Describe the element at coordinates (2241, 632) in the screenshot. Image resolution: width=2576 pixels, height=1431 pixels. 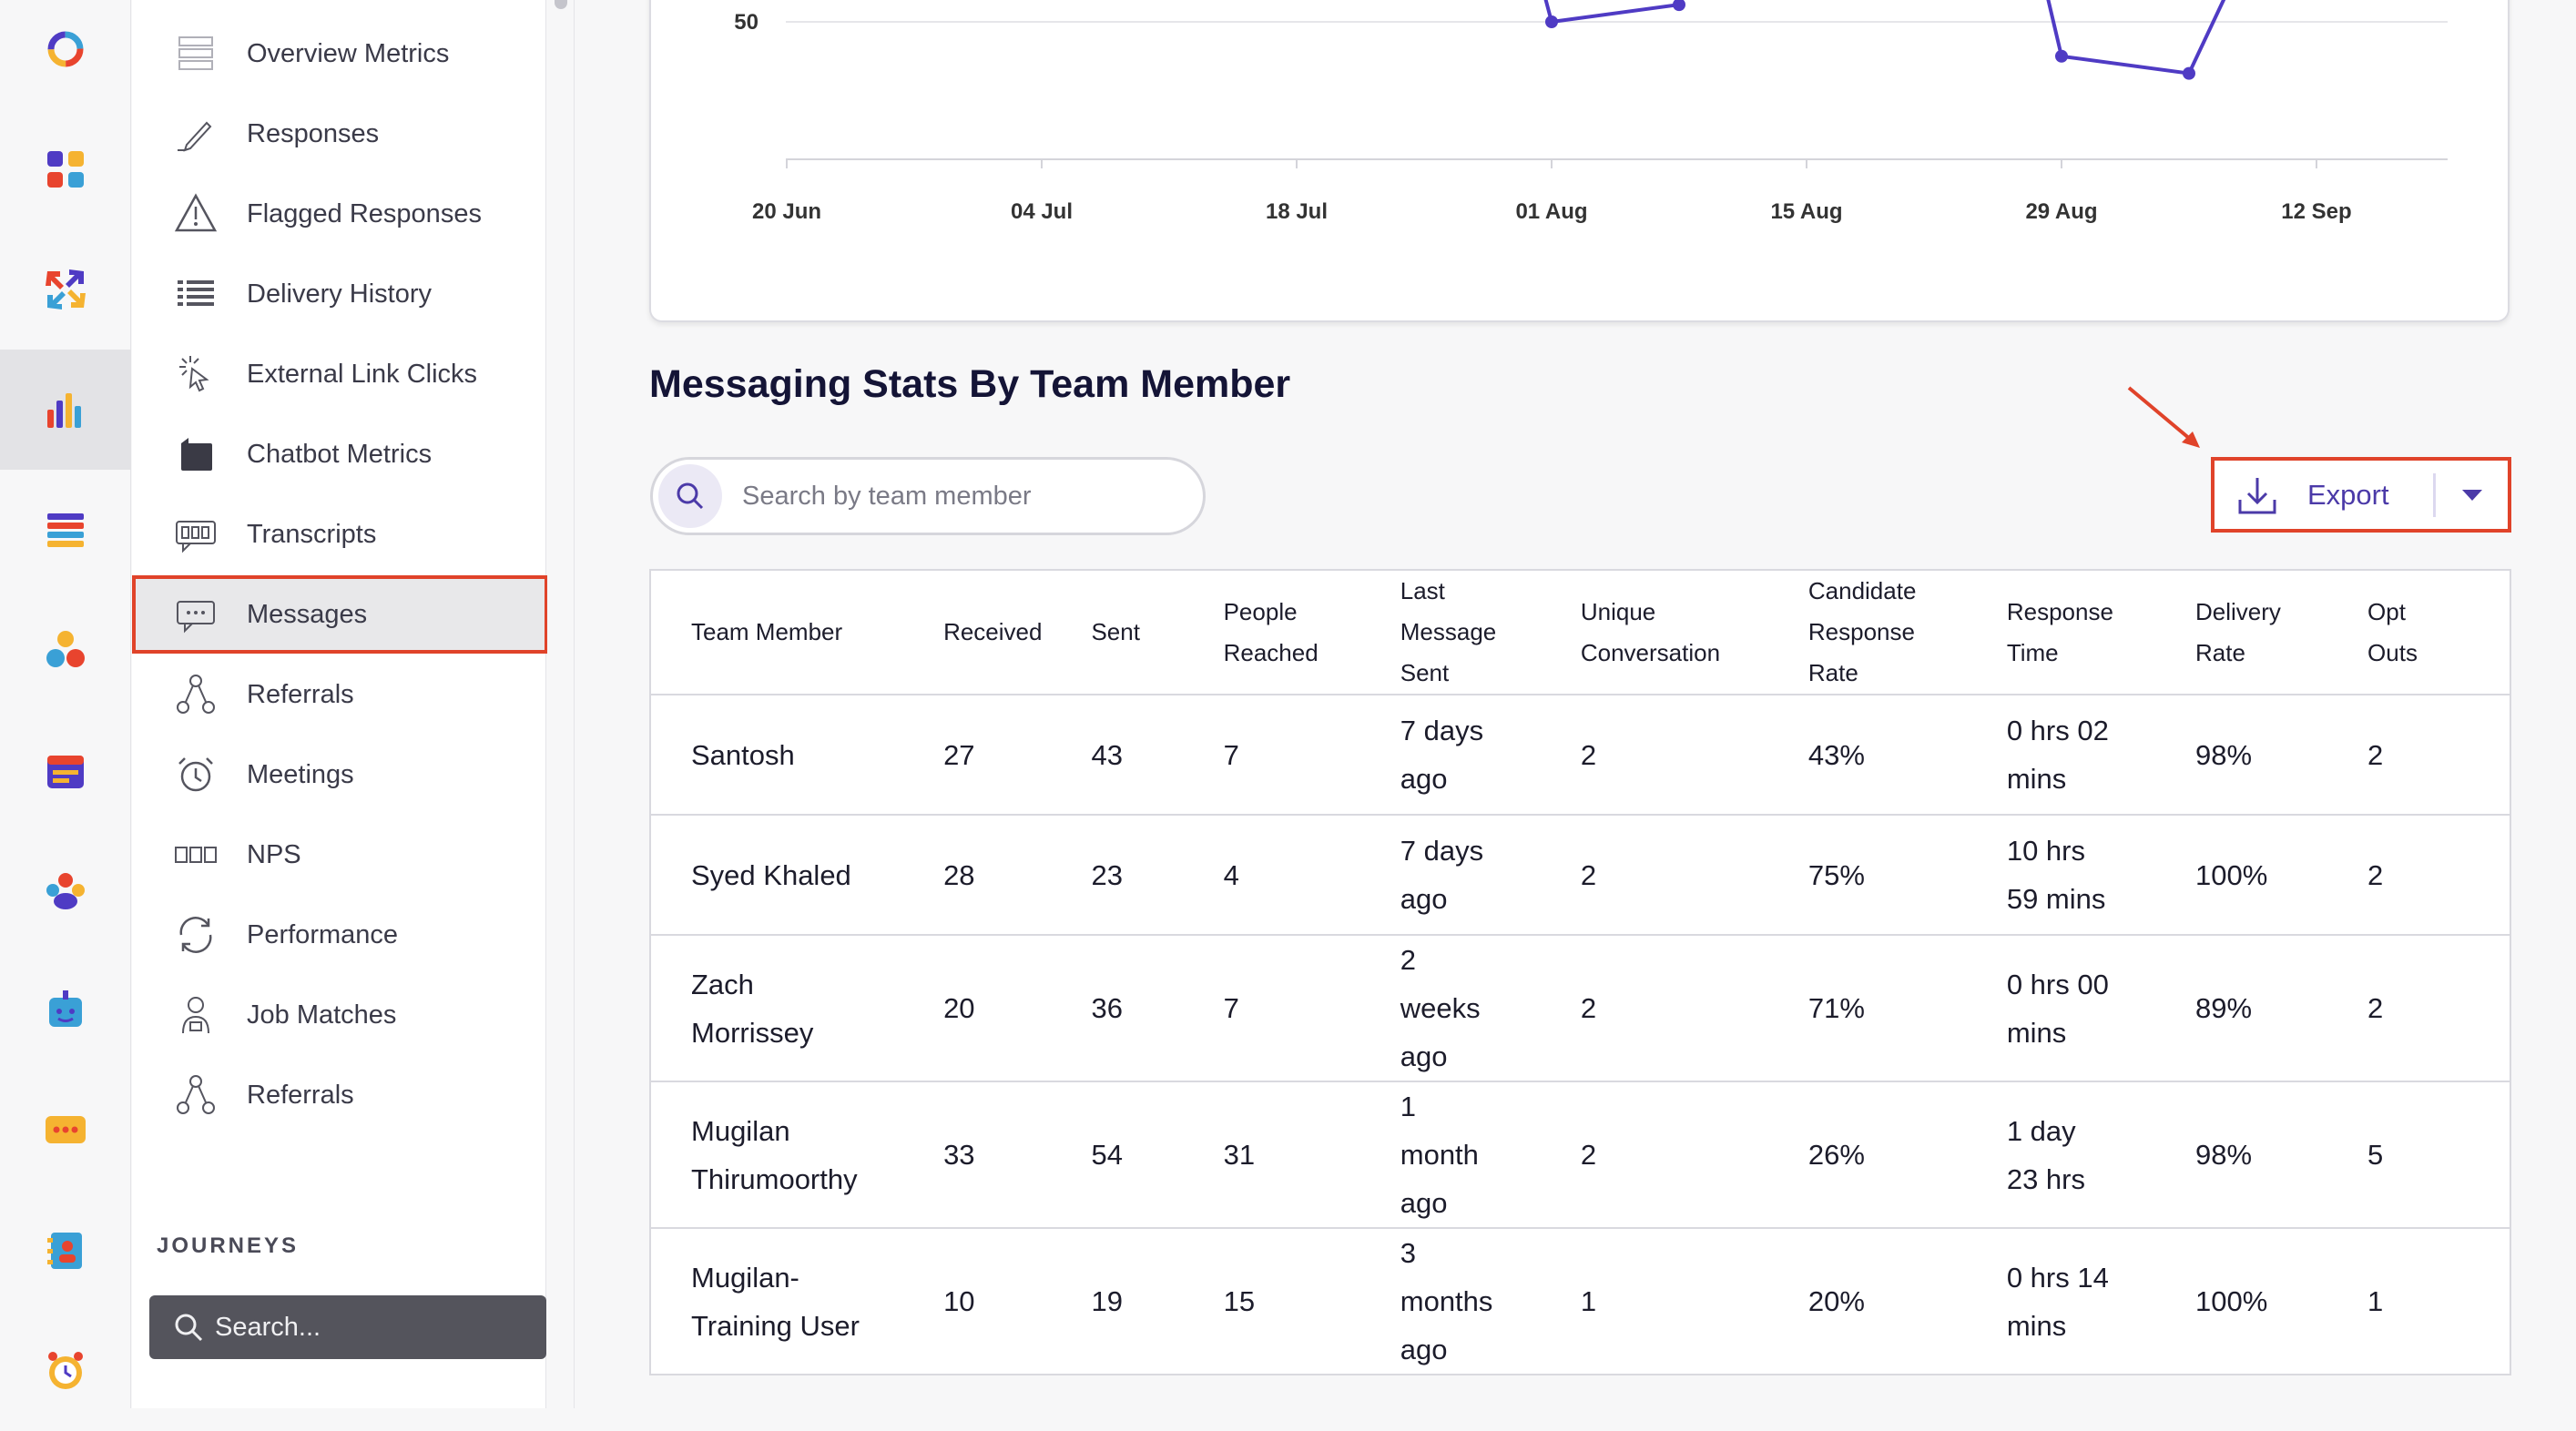
I see `column-header-delivery-rate: Delivery Rate` at that location.